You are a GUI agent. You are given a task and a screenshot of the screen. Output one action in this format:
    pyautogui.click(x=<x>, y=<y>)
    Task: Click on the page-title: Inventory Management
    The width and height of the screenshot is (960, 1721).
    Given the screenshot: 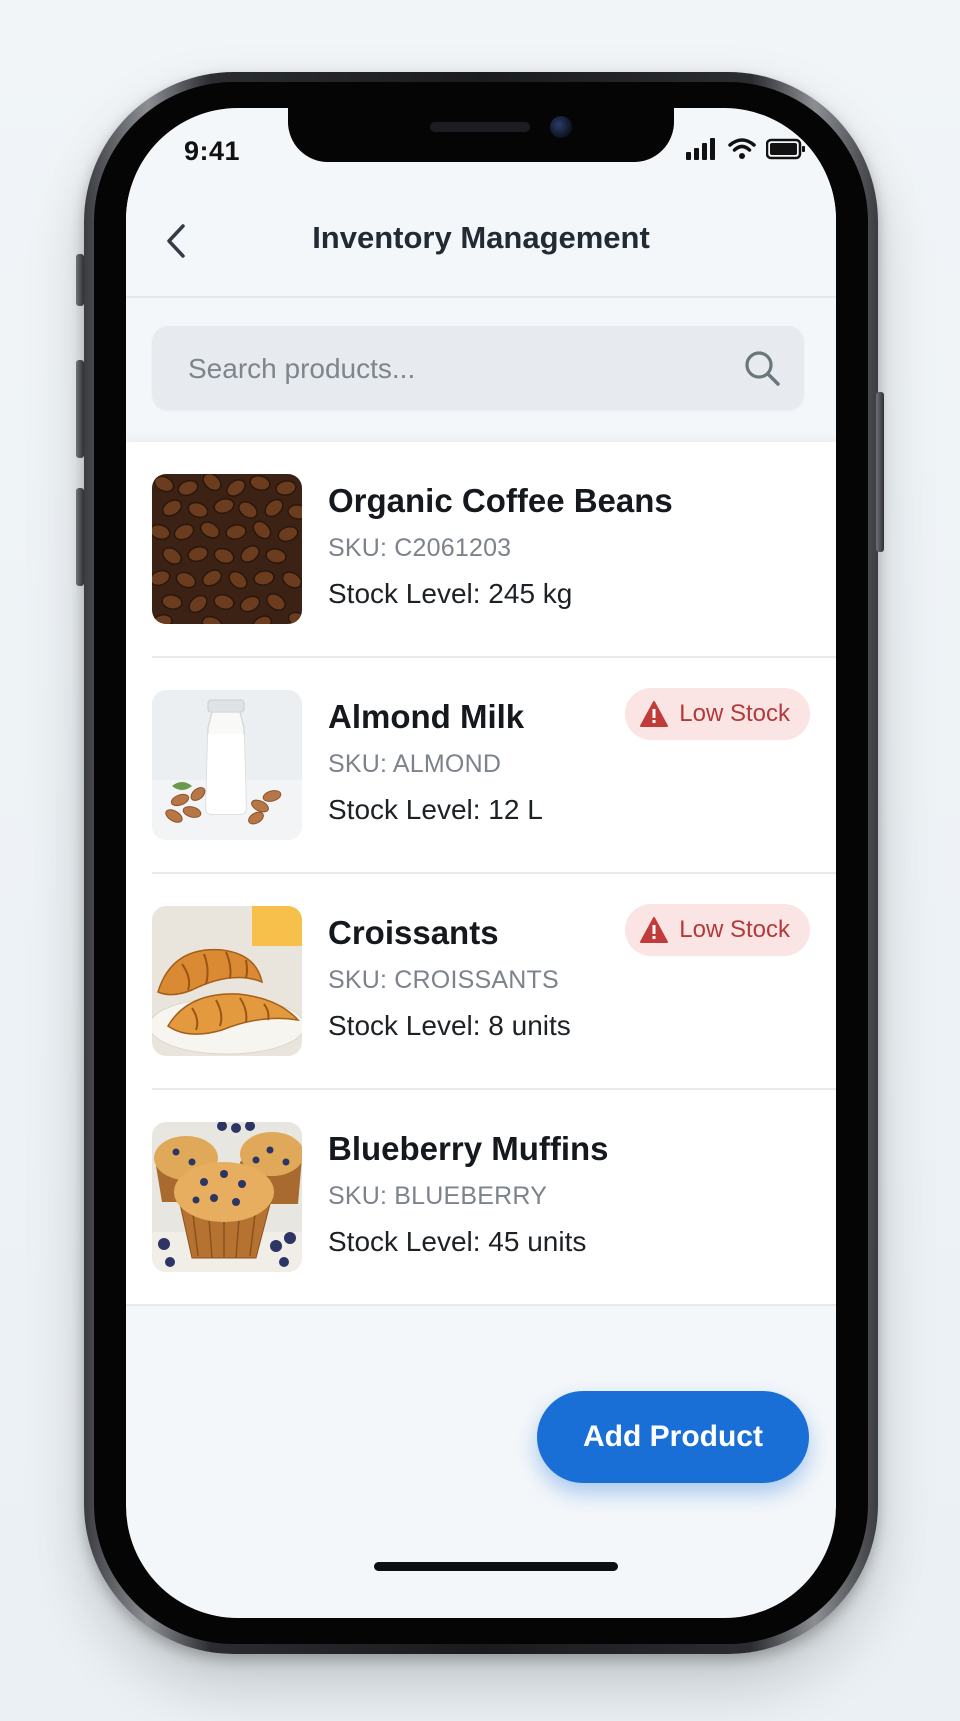 What is the action you would take?
    pyautogui.click(x=481, y=237)
    